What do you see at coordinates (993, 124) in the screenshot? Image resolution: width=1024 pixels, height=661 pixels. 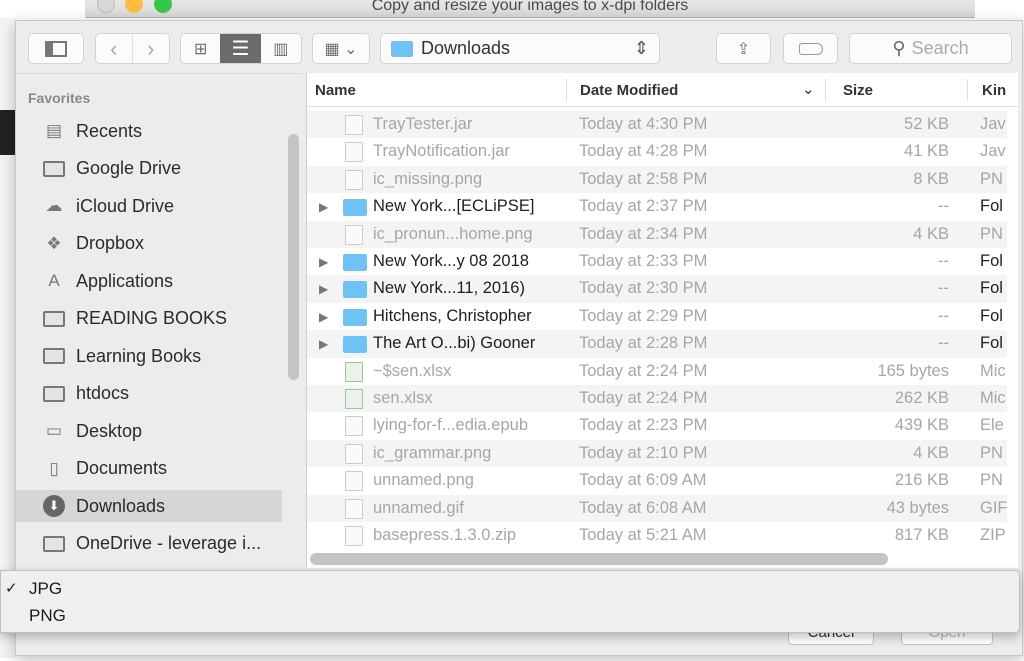 I see `file-kind: Jav` at bounding box center [993, 124].